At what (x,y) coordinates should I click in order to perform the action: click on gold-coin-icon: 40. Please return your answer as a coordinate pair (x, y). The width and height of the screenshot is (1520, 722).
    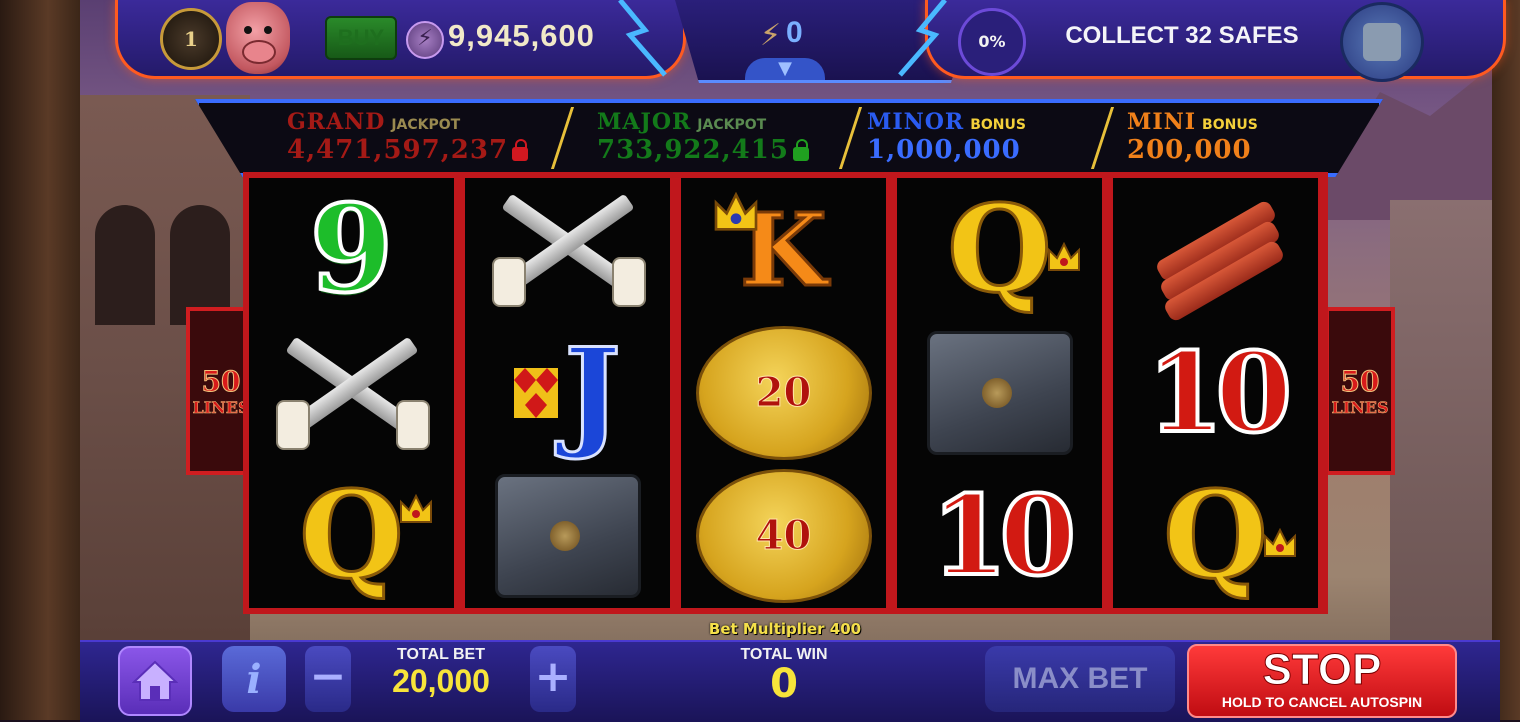
    Looking at the image, I should click on (783, 535).